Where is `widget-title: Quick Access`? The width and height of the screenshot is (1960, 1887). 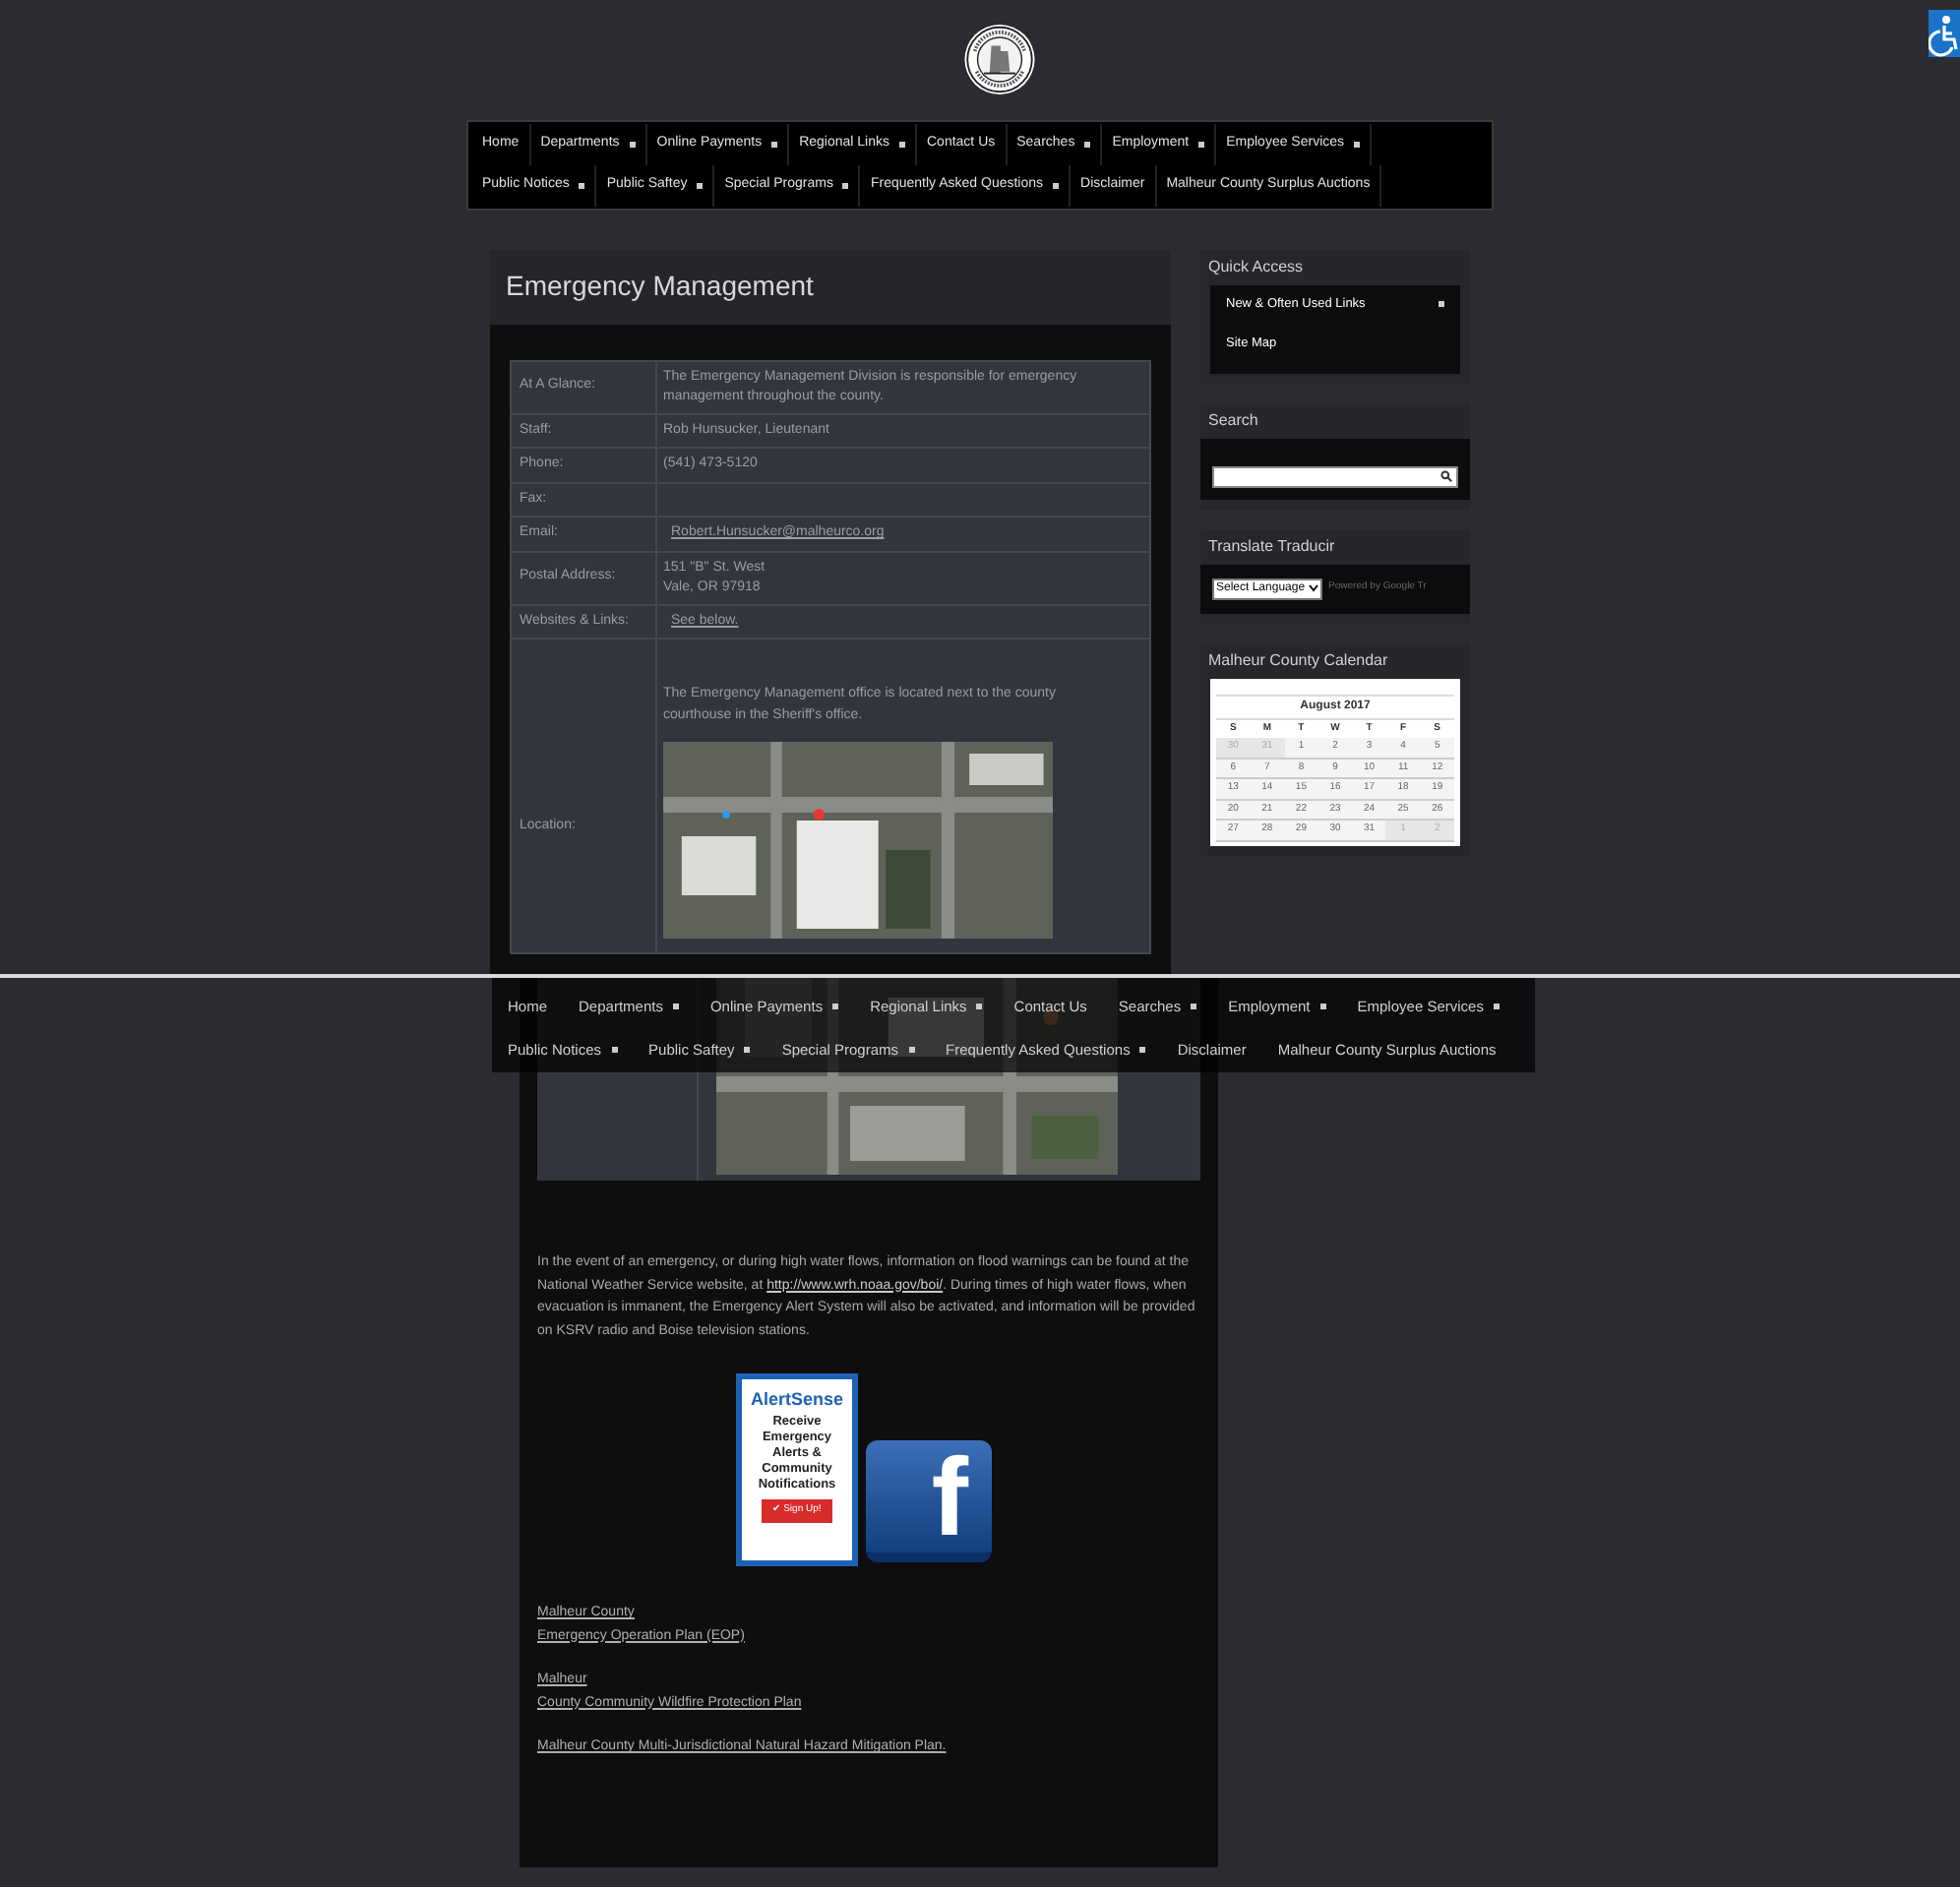
widget-title: Quick Access is located at coordinates (1256, 266).